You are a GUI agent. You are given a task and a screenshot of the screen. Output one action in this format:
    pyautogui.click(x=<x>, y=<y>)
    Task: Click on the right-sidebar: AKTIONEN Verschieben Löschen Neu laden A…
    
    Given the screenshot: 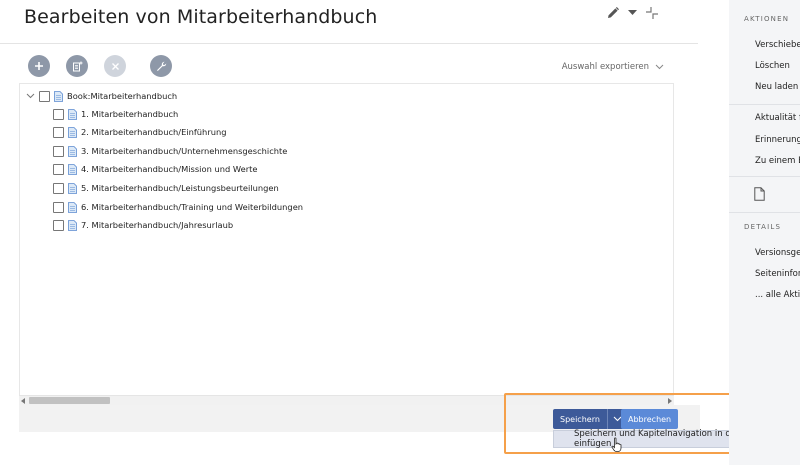 What is the action you would take?
    pyautogui.click(x=764, y=232)
    